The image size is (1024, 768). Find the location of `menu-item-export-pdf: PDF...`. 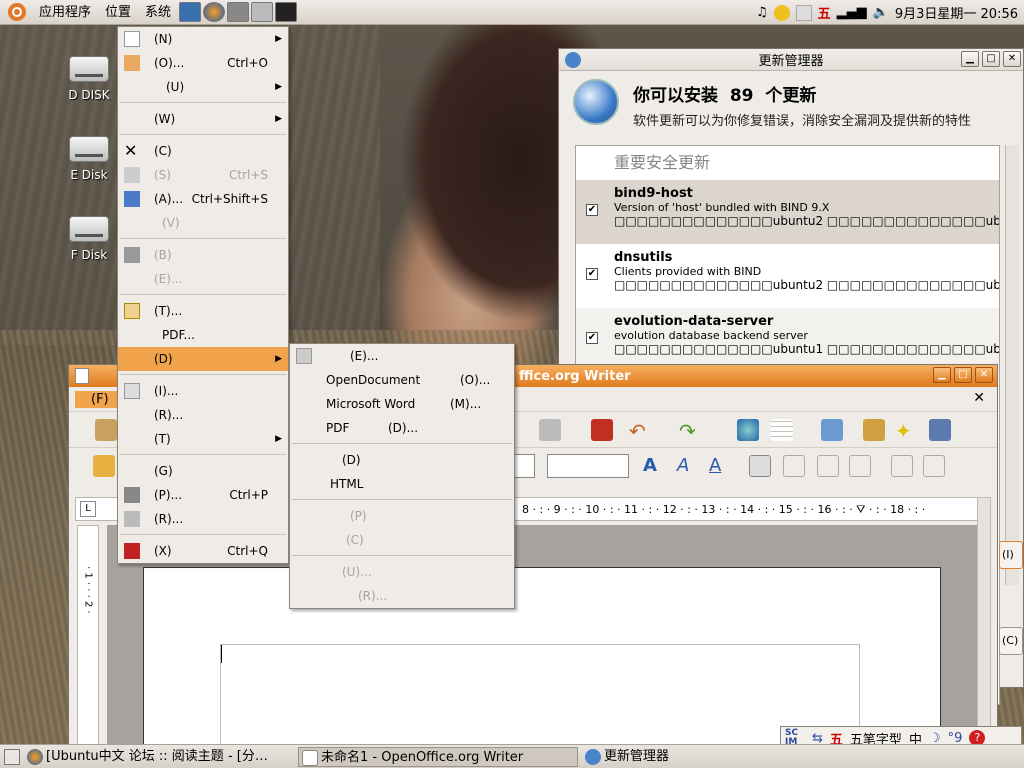

menu-item-export-pdf: PDF... is located at coordinates (203, 335).